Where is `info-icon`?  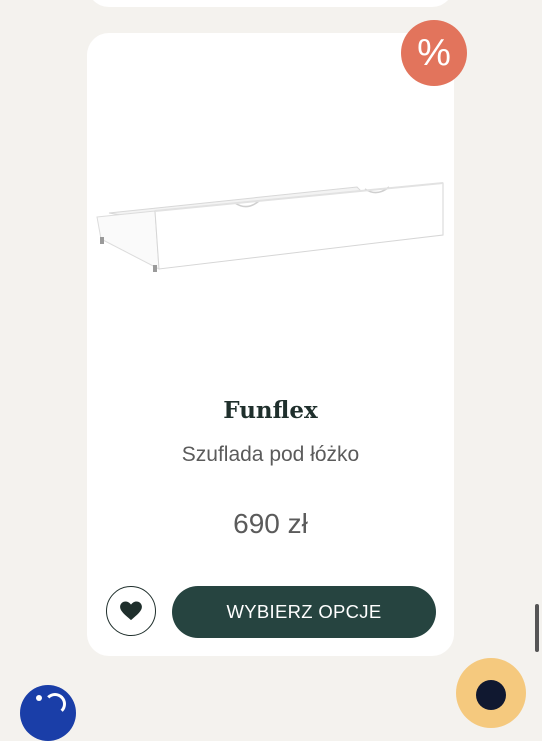 info-icon is located at coordinates (48, 713).